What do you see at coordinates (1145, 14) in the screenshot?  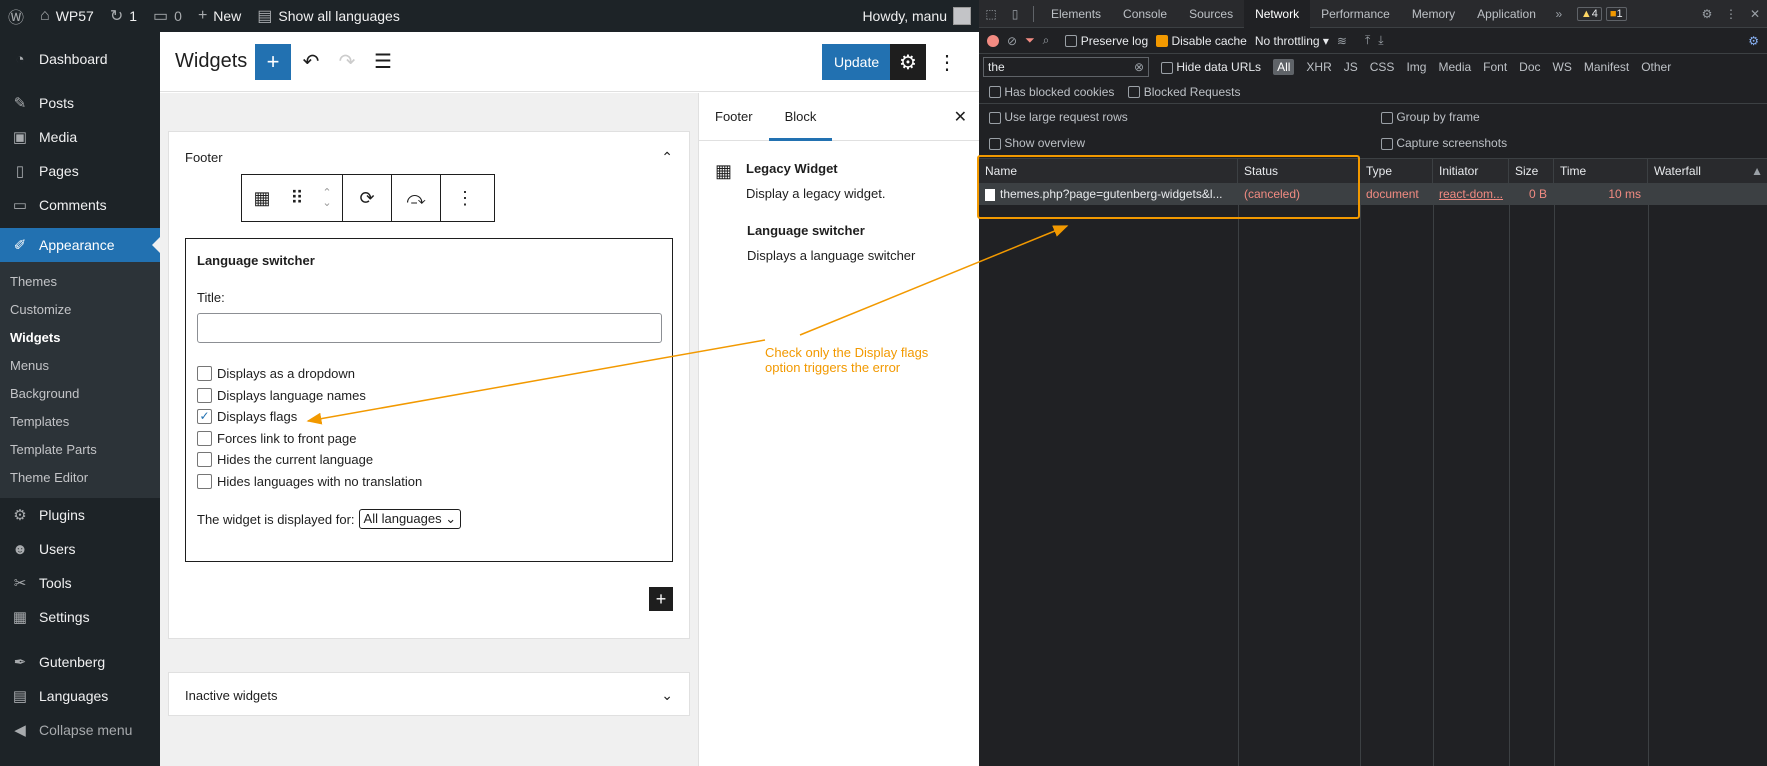 I see `tab-console: Console` at bounding box center [1145, 14].